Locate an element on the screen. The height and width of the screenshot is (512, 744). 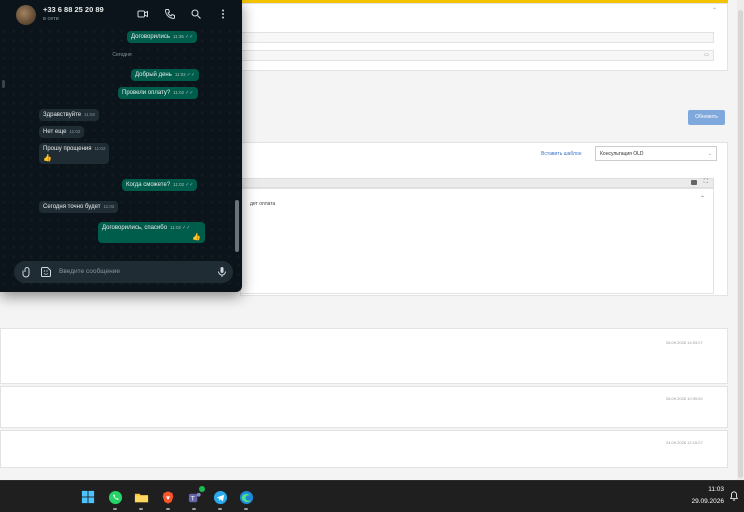
chevron-down-icon: ⌄ is located at coordinates (709, 154).